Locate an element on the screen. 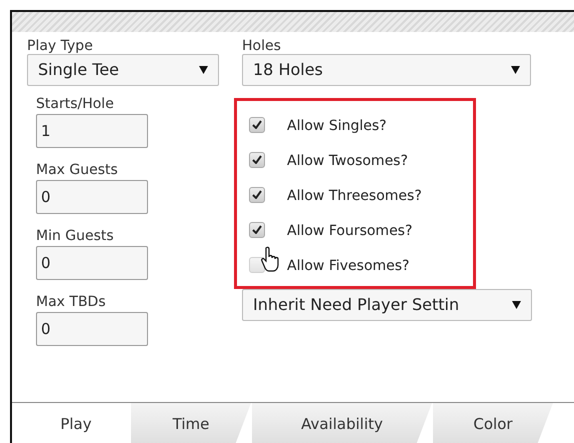 This screenshot has width=574, height=443. number-field: 1 is located at coordinates (92, 131).